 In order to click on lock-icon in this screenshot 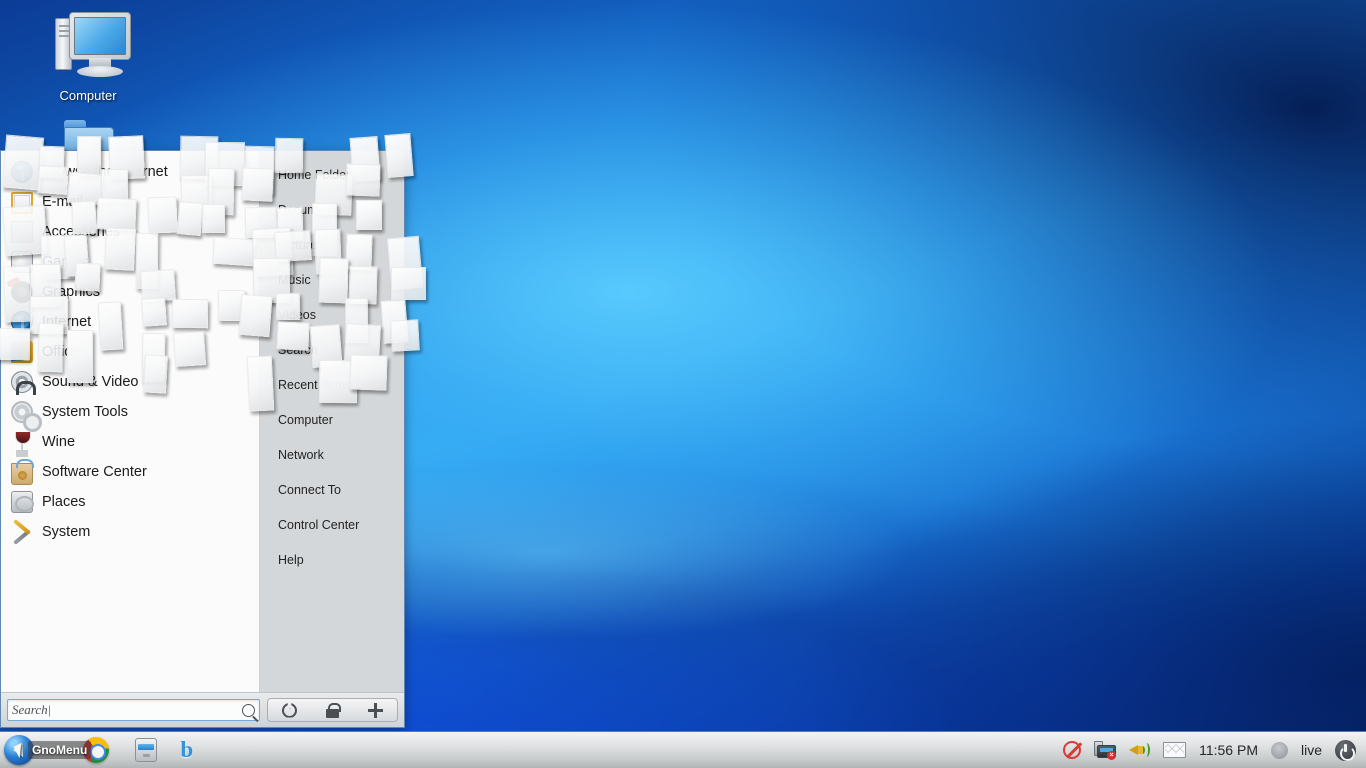, I will do `click(333, 710)`.